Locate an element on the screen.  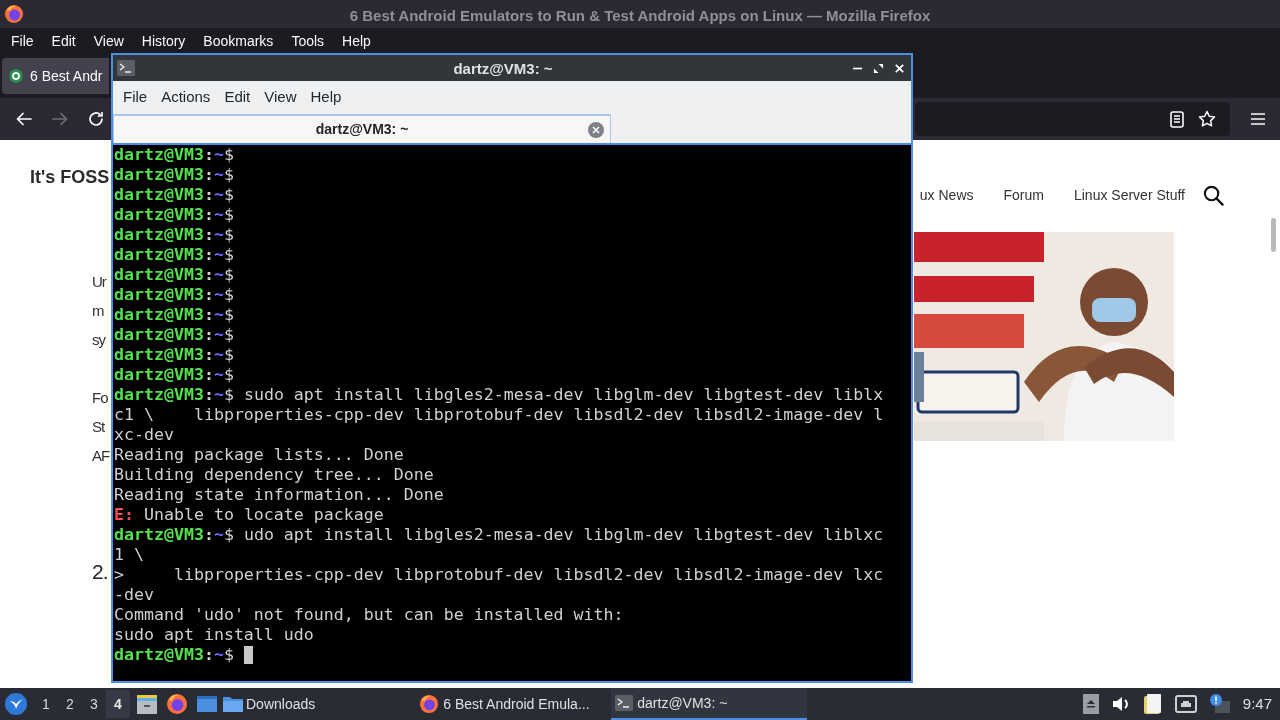
workspace-button: 3 is located at coordinates (94, 704).